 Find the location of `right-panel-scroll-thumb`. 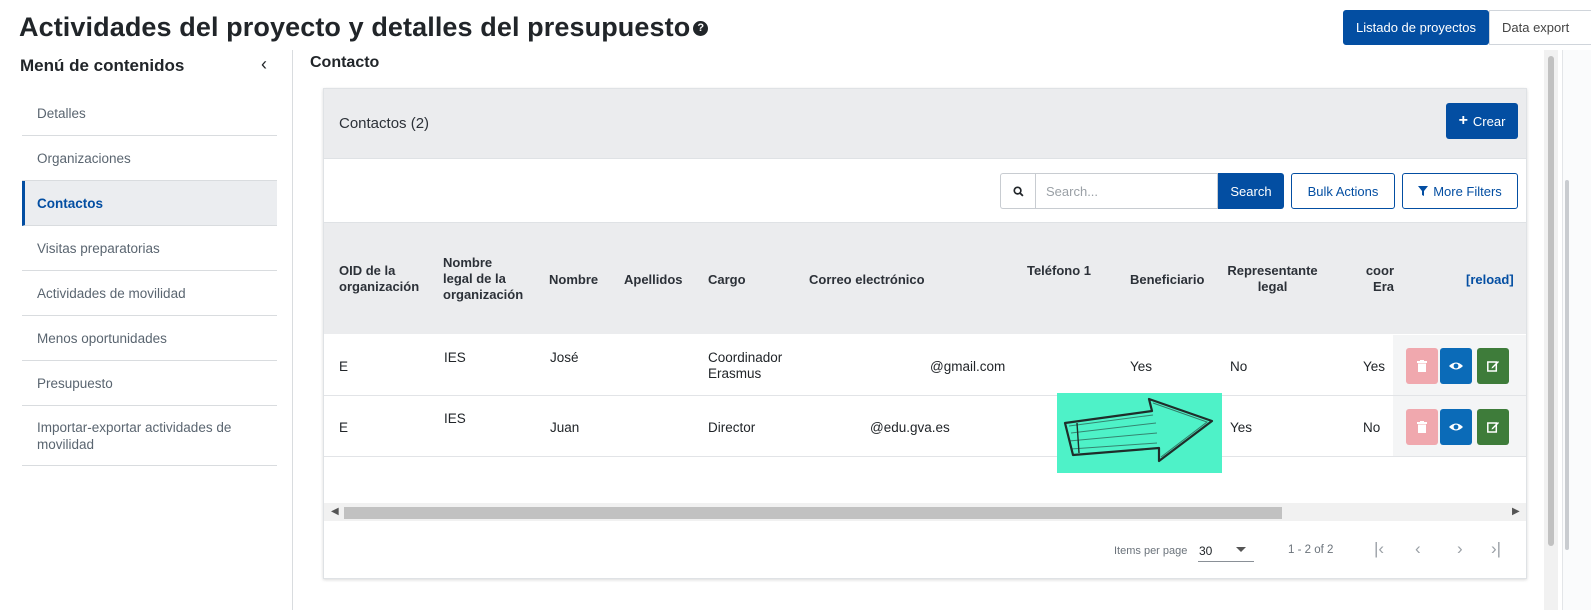

right-panel-scroll-thumb is located at coordinates (1567, 365).